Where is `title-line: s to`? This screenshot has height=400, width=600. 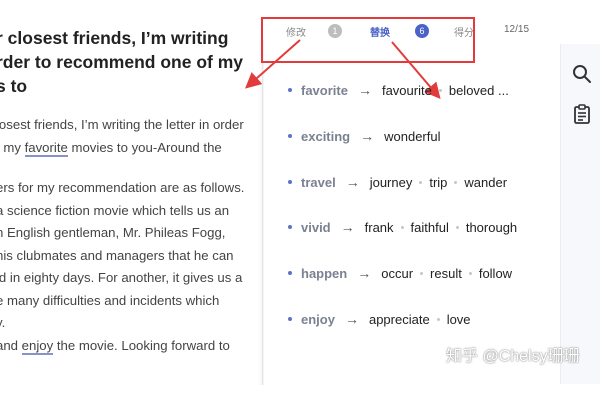
title-line: s to is located at coordinates (14, 86).